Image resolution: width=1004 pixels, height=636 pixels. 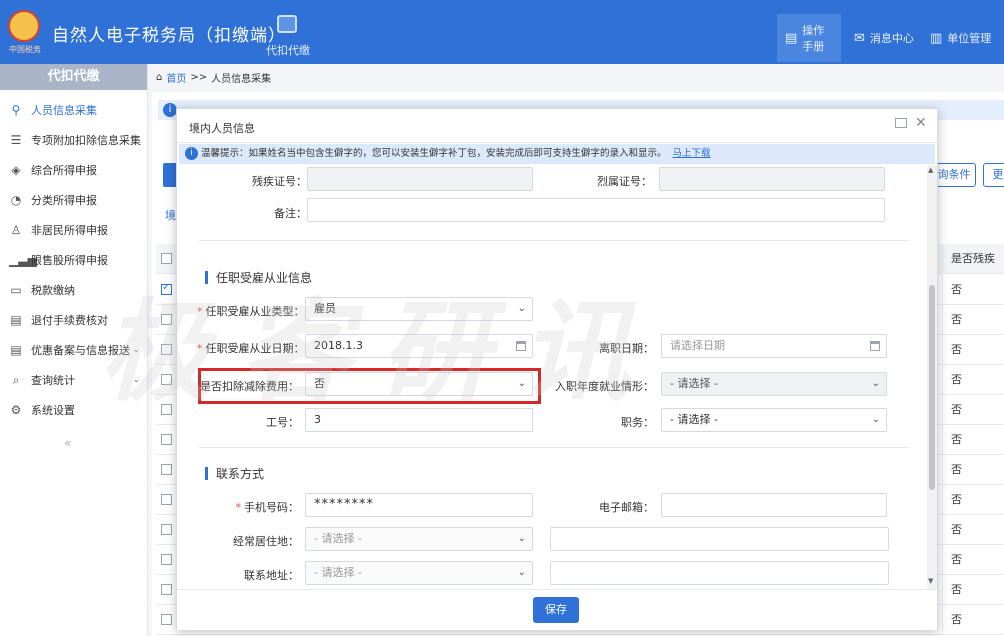 I want to click on dialog-header: 境内人员信息 ✕, so click(x=557, y=126).